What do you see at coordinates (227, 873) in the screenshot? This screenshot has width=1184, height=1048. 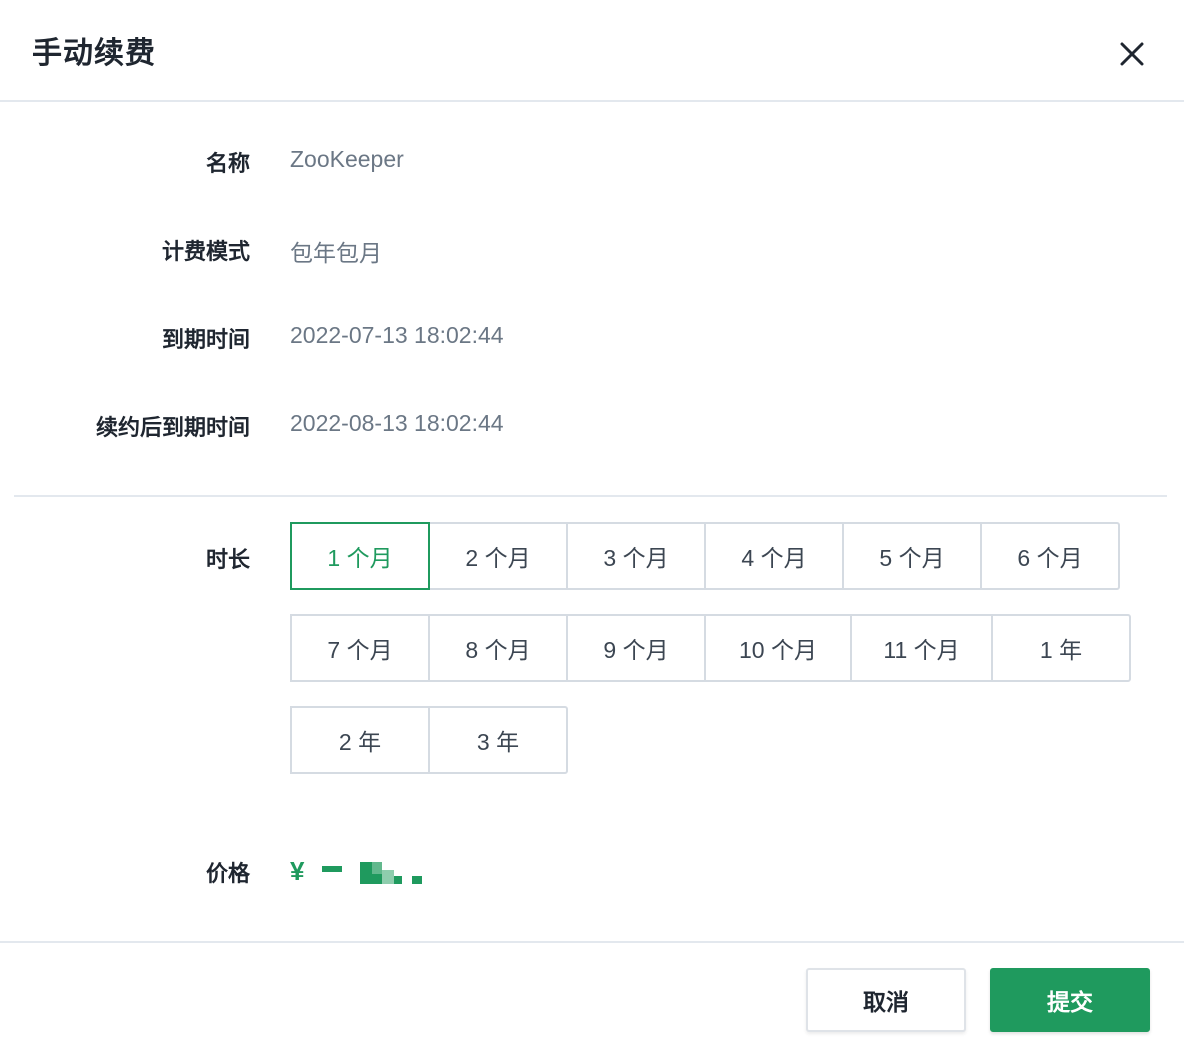 I see `price-label: 价格` at bounding box center [227, 873].